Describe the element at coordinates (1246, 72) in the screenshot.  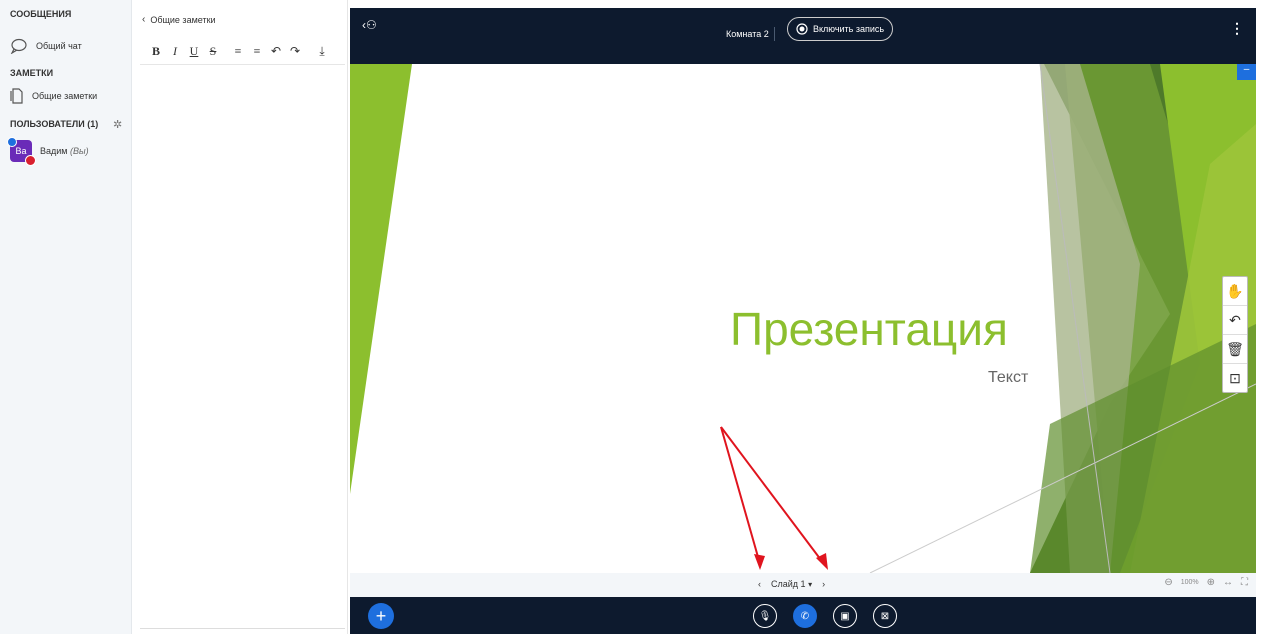
I see `minimize-presentation-button: –` at that location.